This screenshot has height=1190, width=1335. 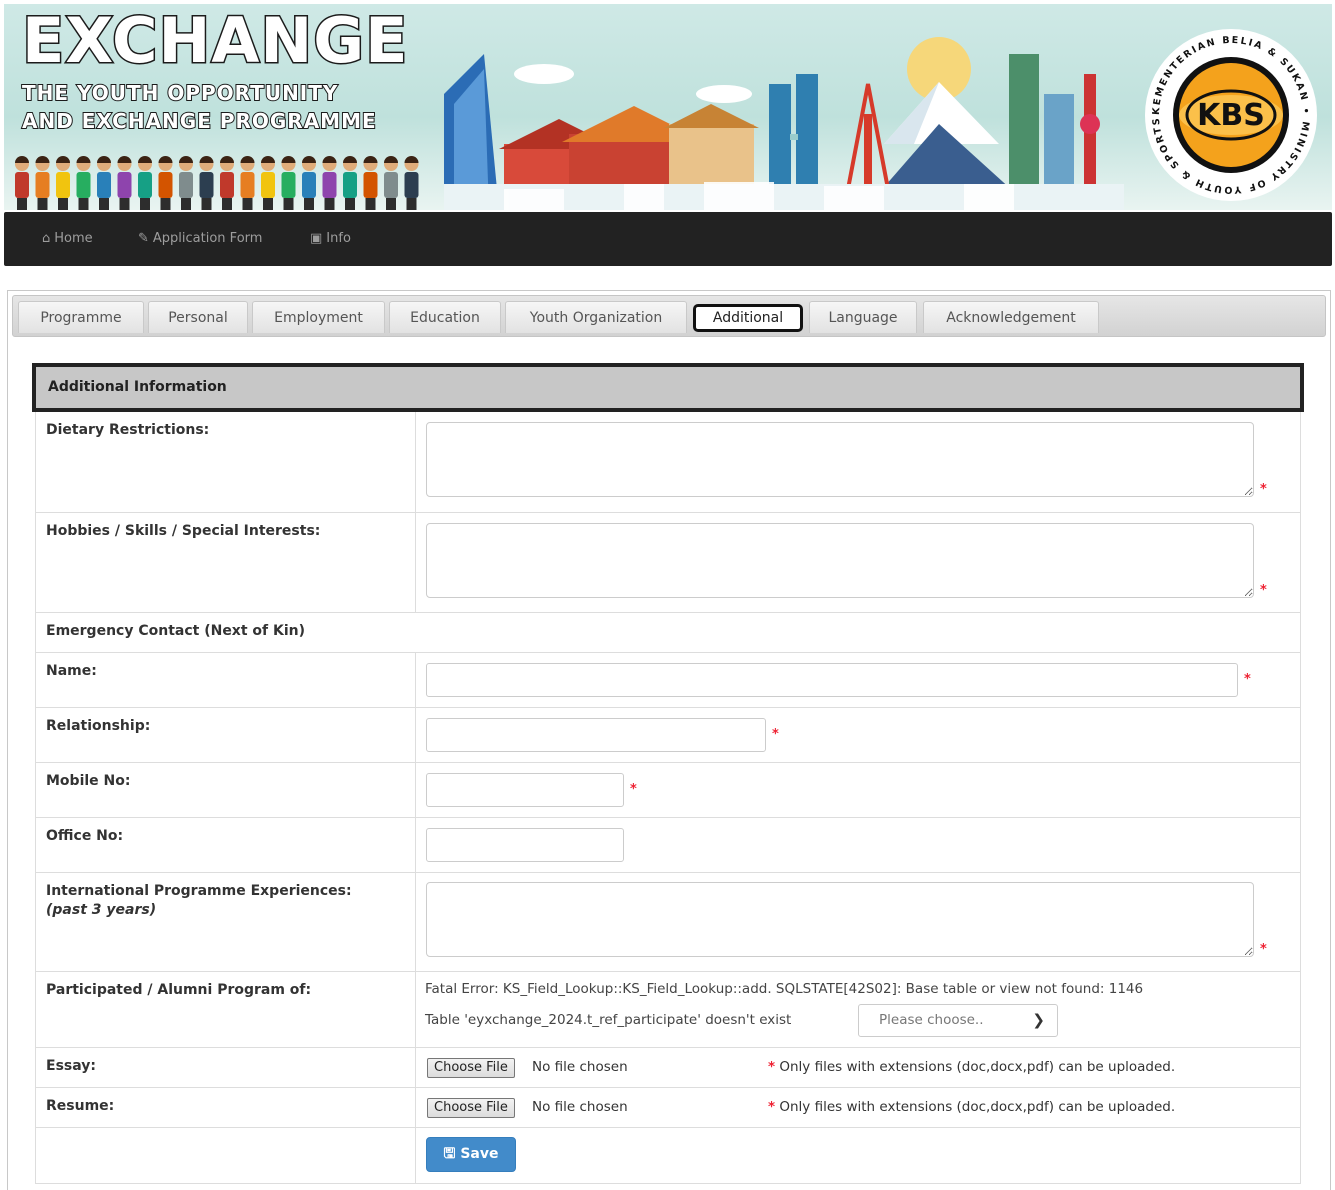 What do you see at coordinates (445, 317) in the screenshot?
I see `tab-education: Education` at bounding box center [445, 317].